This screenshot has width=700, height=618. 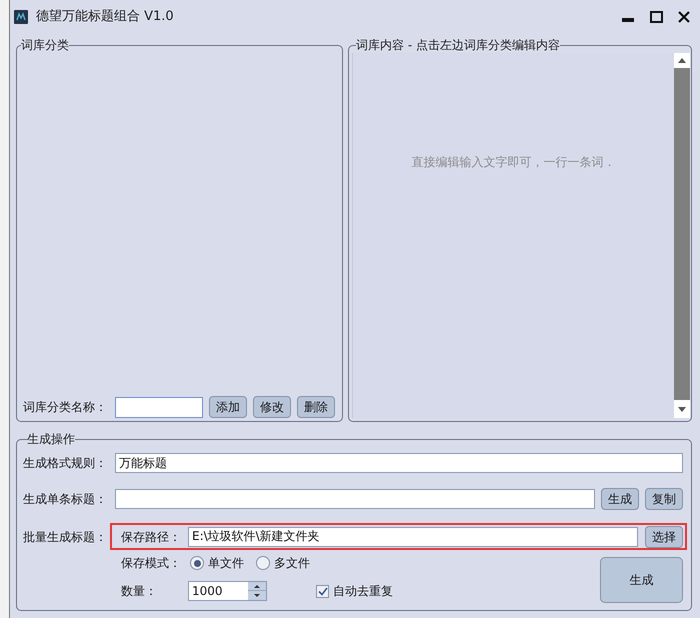 I want to click on single-title-label: 生成单条标题：, so click(x=65, y=499).